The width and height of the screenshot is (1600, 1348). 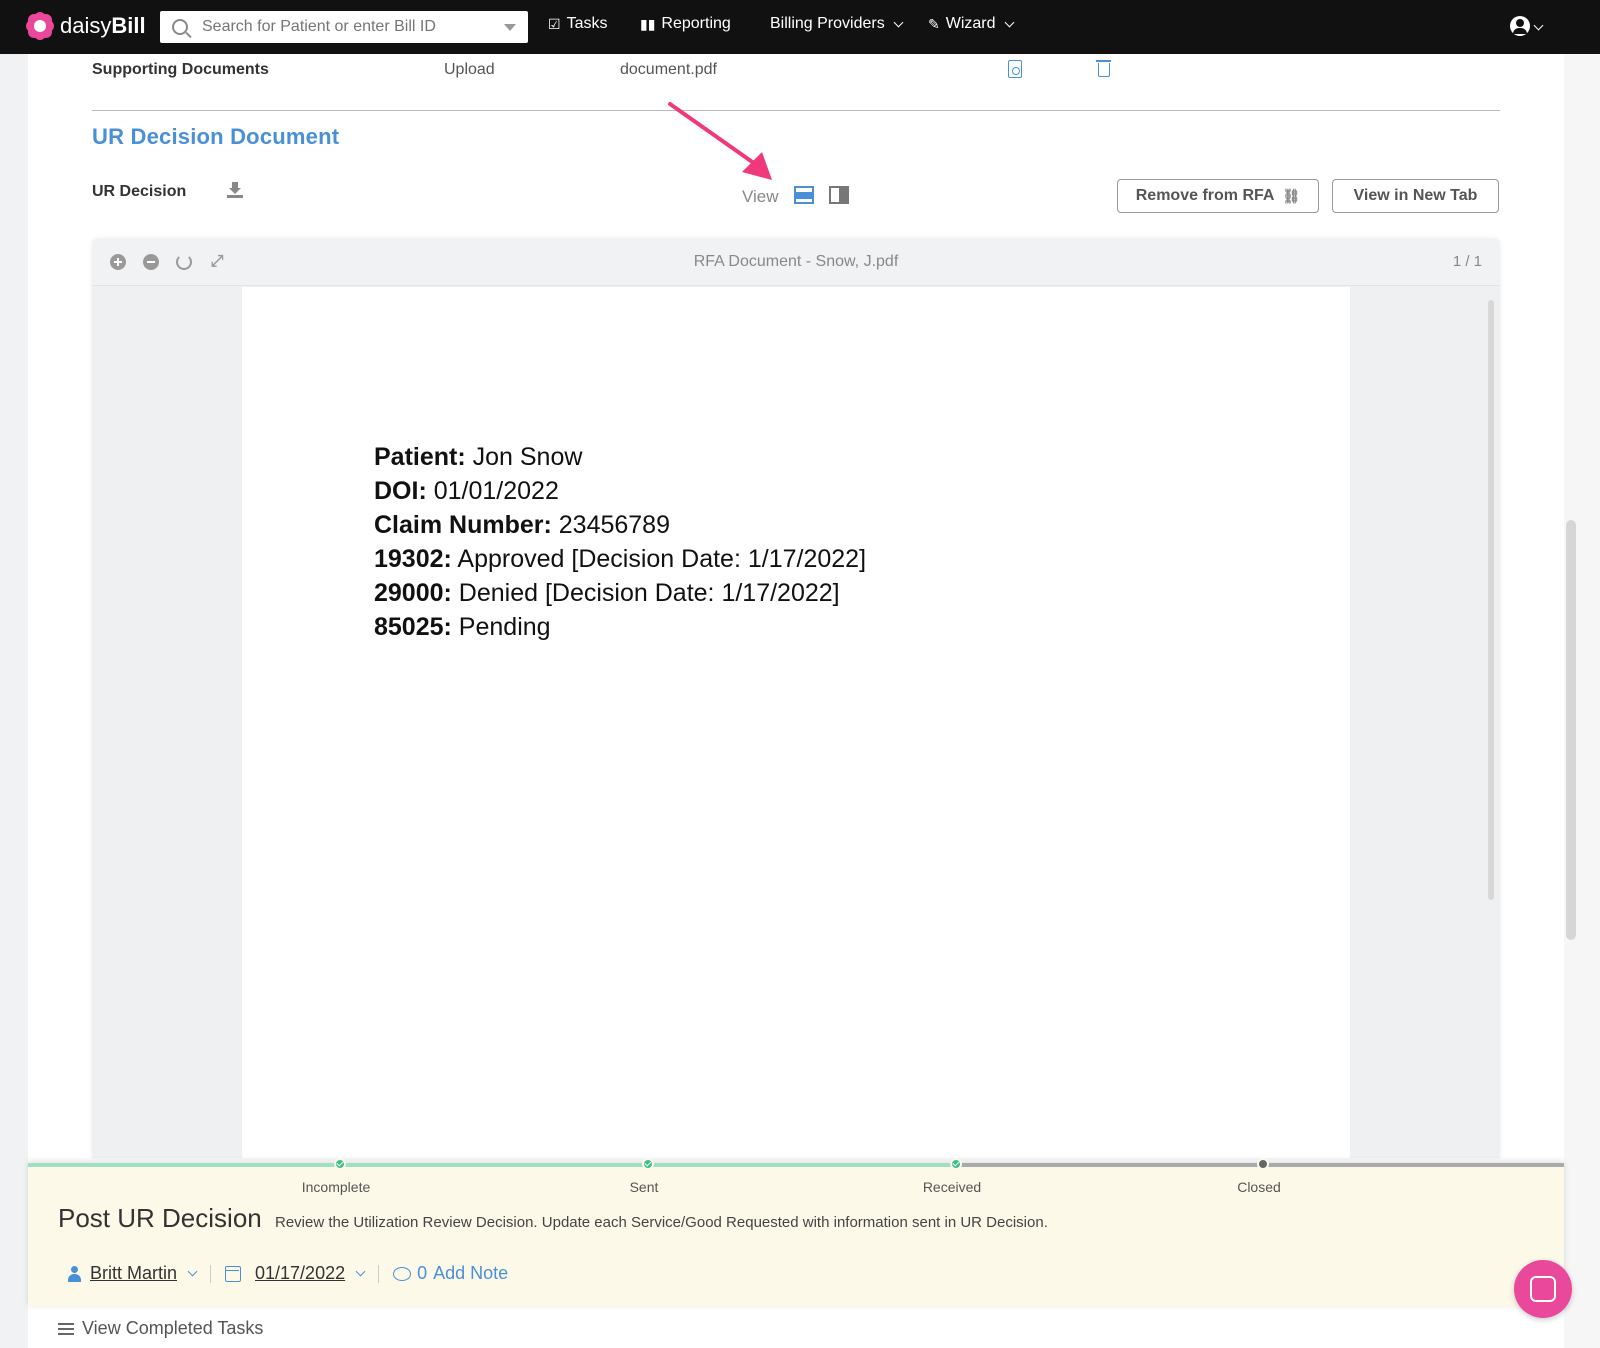 What do you see at coordinates (160, 1218) in the screenshot?
I see `task-title: Post UR Decision` at bounding box center [160, 1218].